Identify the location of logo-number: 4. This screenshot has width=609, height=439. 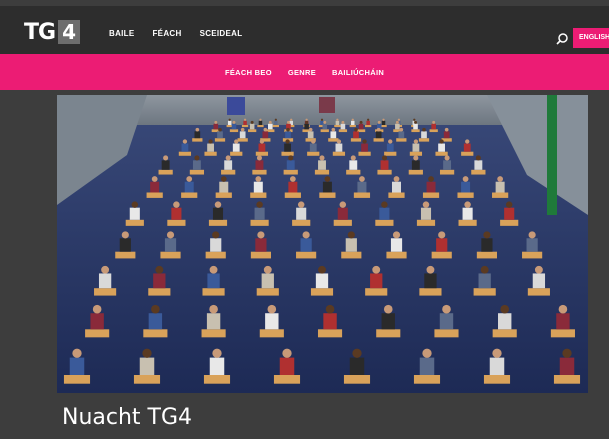
(69, 32).